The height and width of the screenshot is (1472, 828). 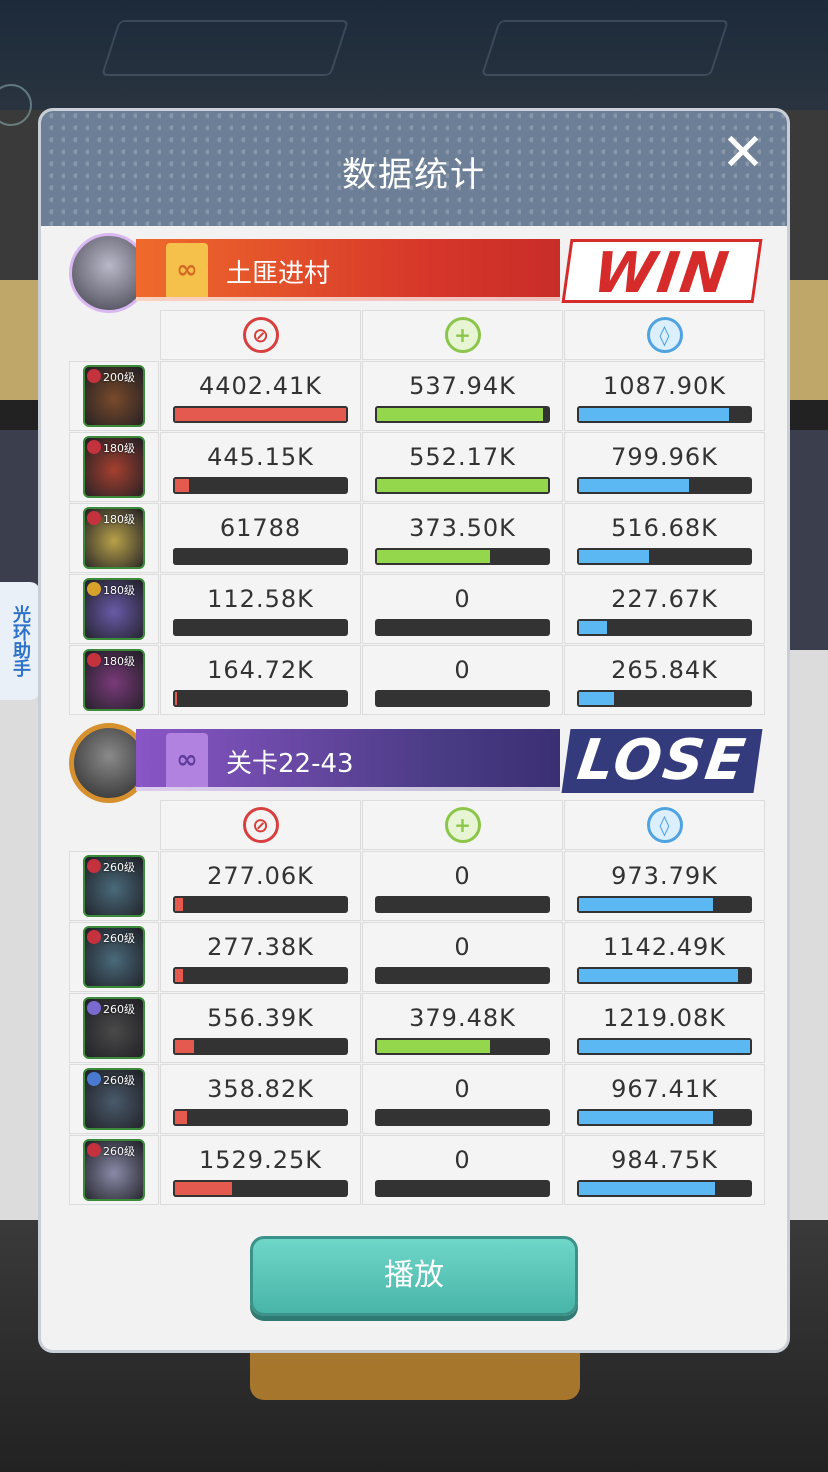 What do you see at coordinates (417, 467) in the screenshot?
I see `hero-stat-row: 180级 445.15K 552.17K 799.96K` at bounding box center [417, 467].